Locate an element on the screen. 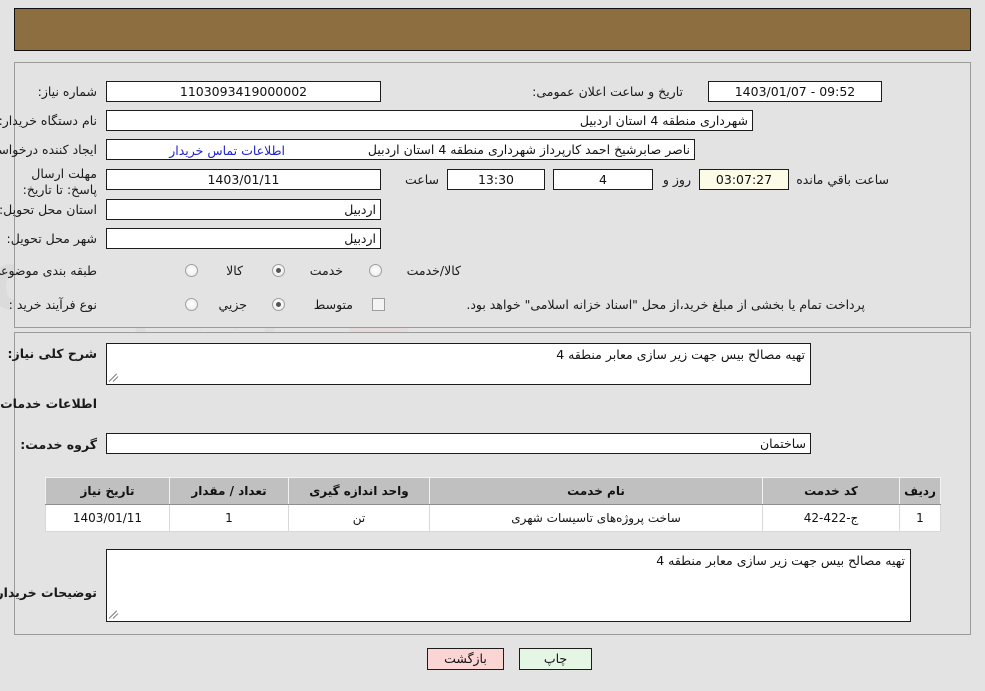 This screenshot has height=691, width=985. services-section-title: اطلاعات خدمات مورد نیاز is located at coordinates (48, 403).